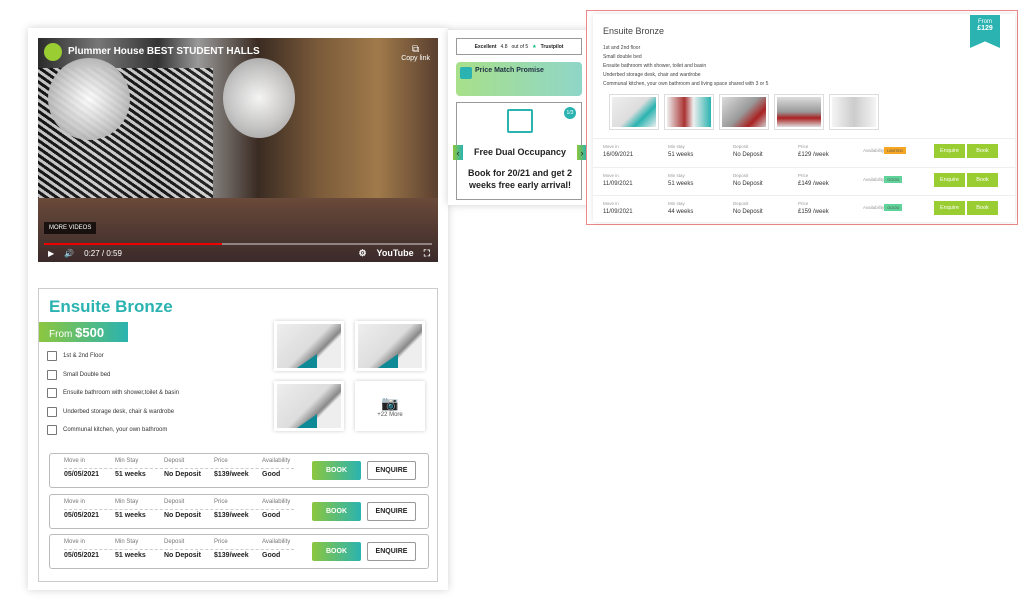 This screenshot has width=1024, height=612. What do you see at coordinates (395, 253) in the screenshot?
I see `youtube-logo: YouTube` at bounding box center [395, 253].